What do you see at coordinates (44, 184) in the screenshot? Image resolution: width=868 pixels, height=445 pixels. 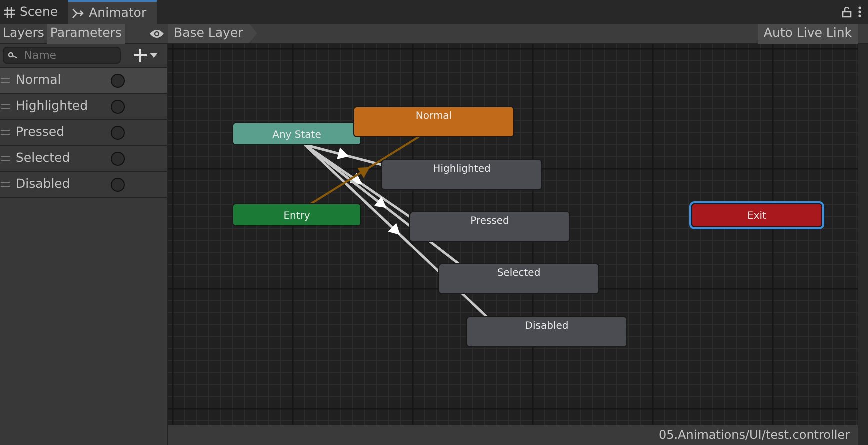 I see `parameter-name: Disabled` at bounding box center [44, 184].